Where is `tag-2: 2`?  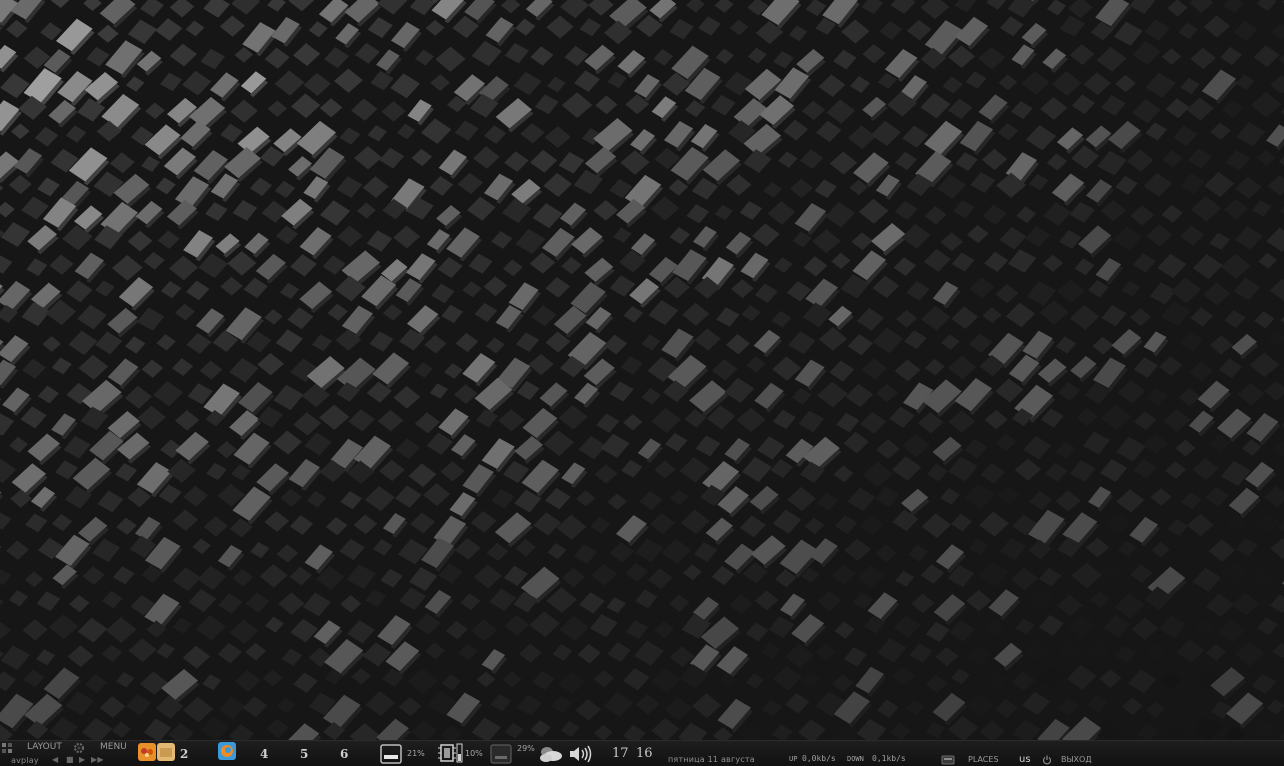
tag-2: 2 is located at coordinates (184, 754).